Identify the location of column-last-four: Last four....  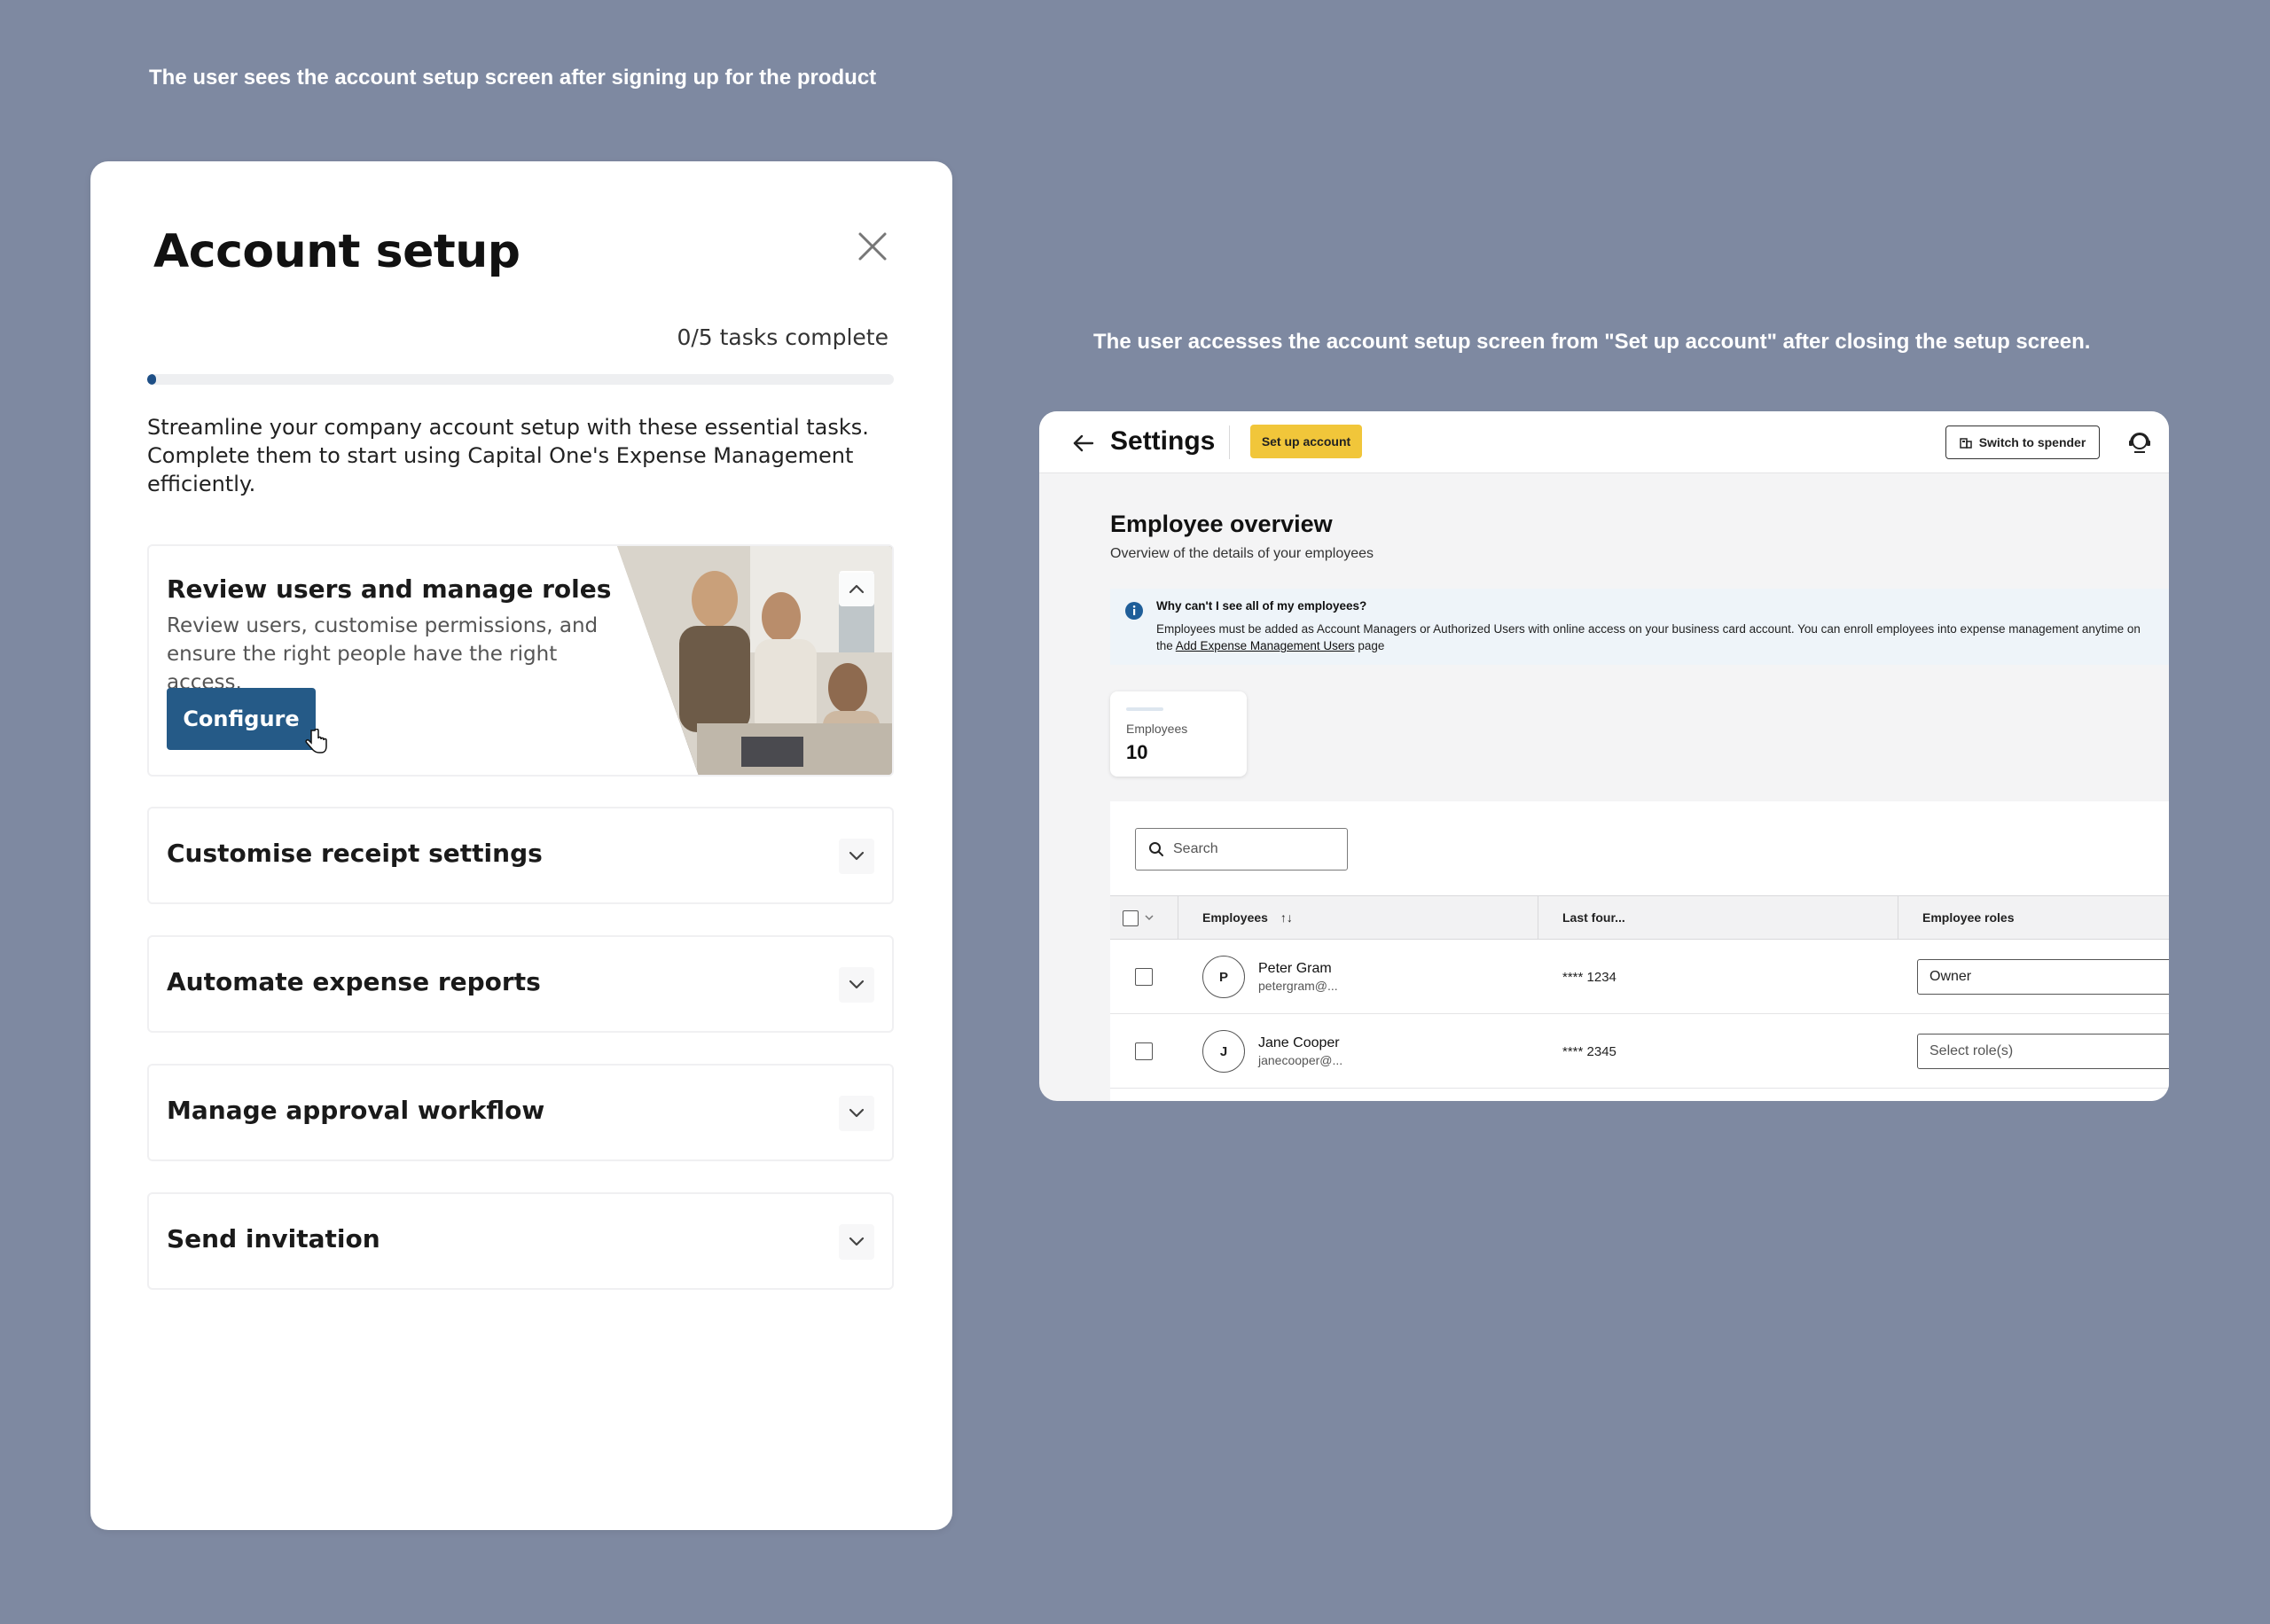
(1594, 917).